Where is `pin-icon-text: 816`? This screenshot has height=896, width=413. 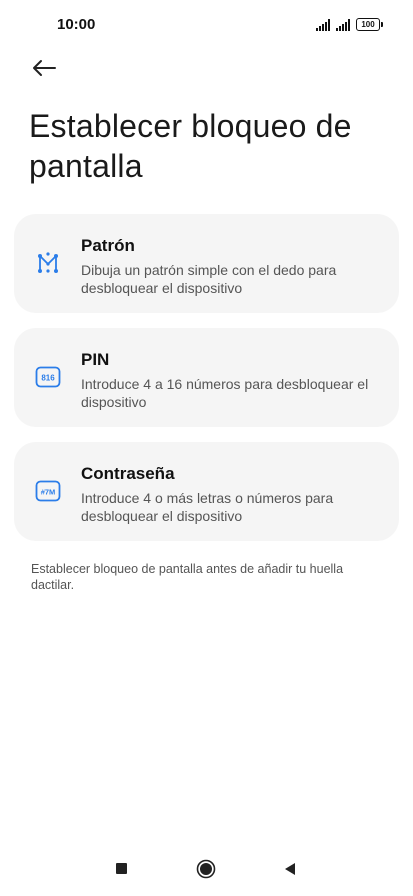
pin-icon-text: 816 is located at coordinates (48, 378).